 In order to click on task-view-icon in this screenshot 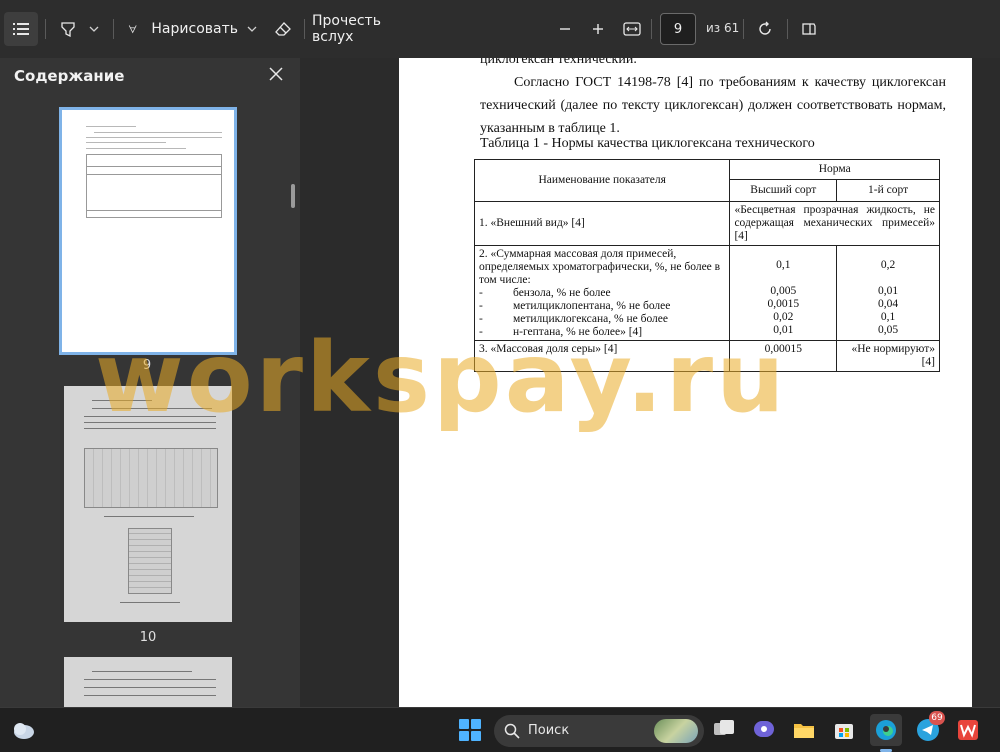, I will do `click(724, 730)`.